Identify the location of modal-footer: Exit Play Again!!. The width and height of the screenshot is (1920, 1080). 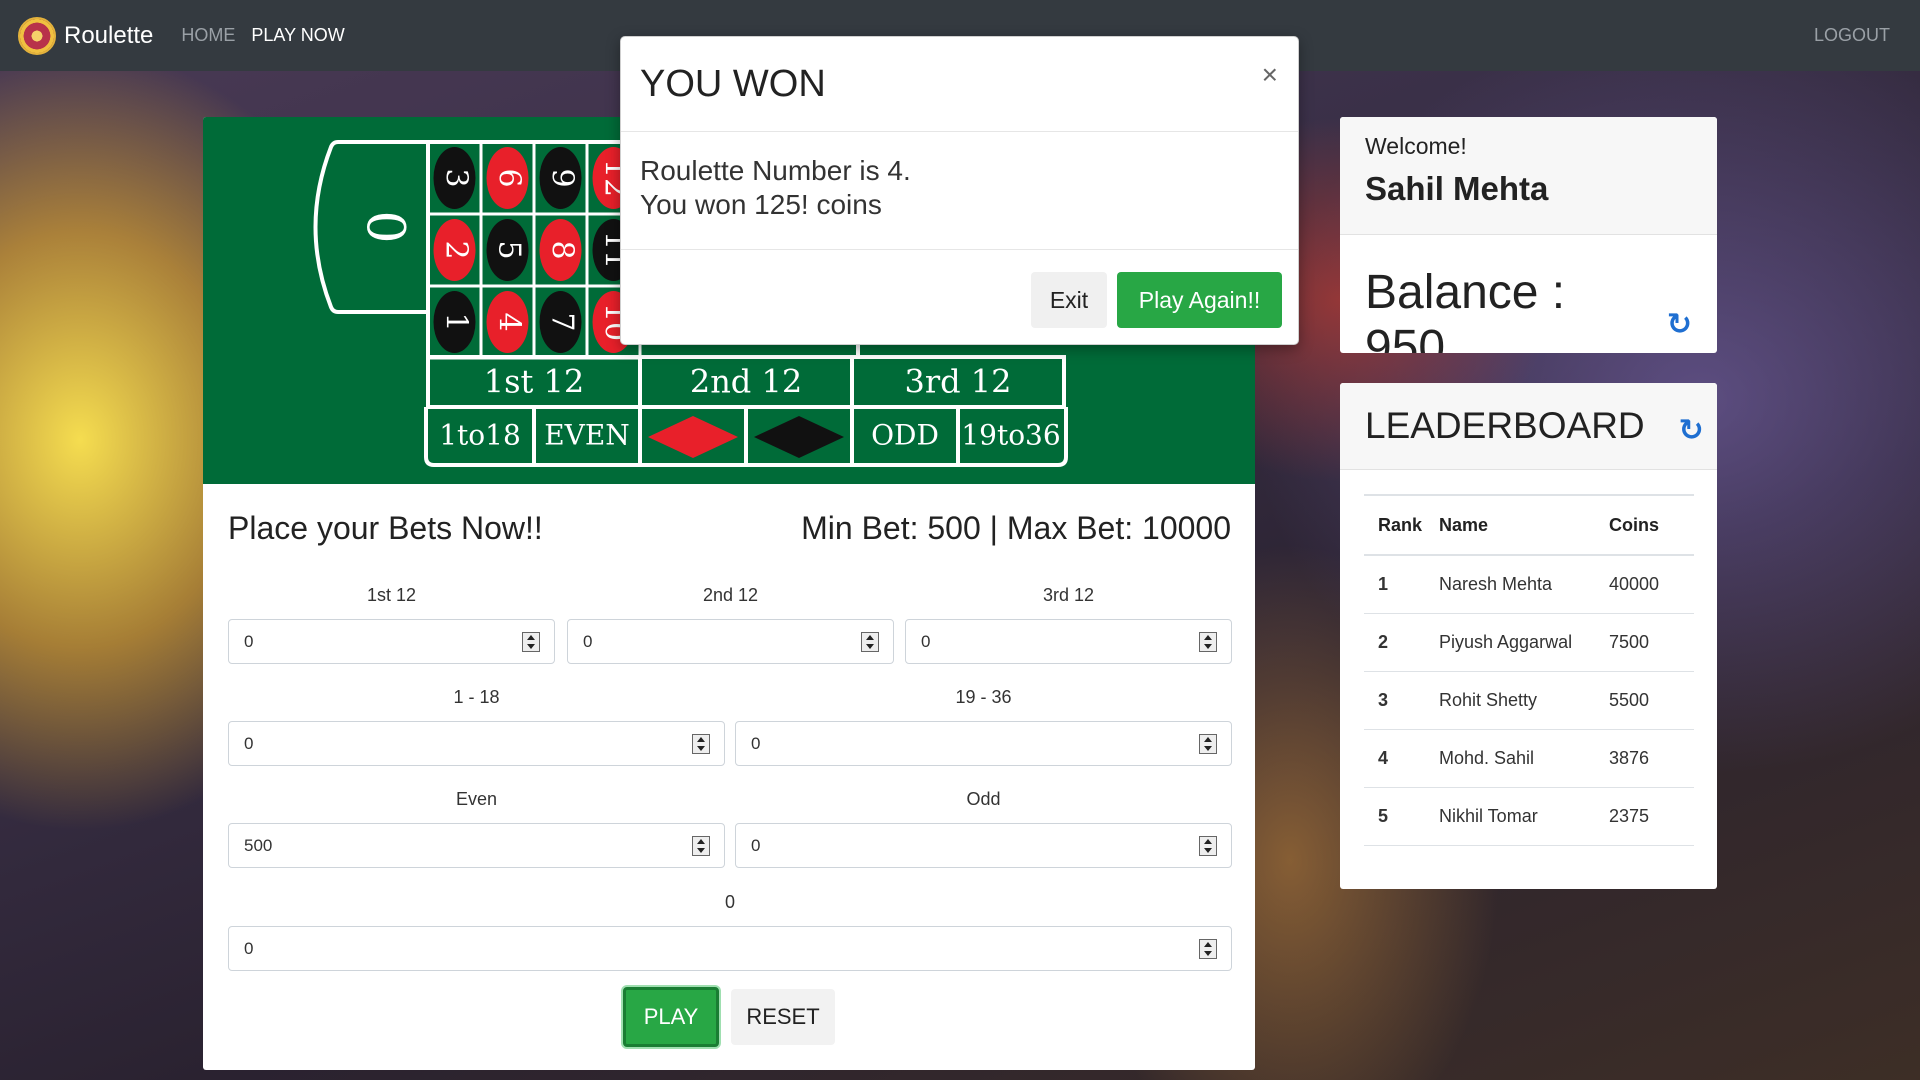
(959, 297).